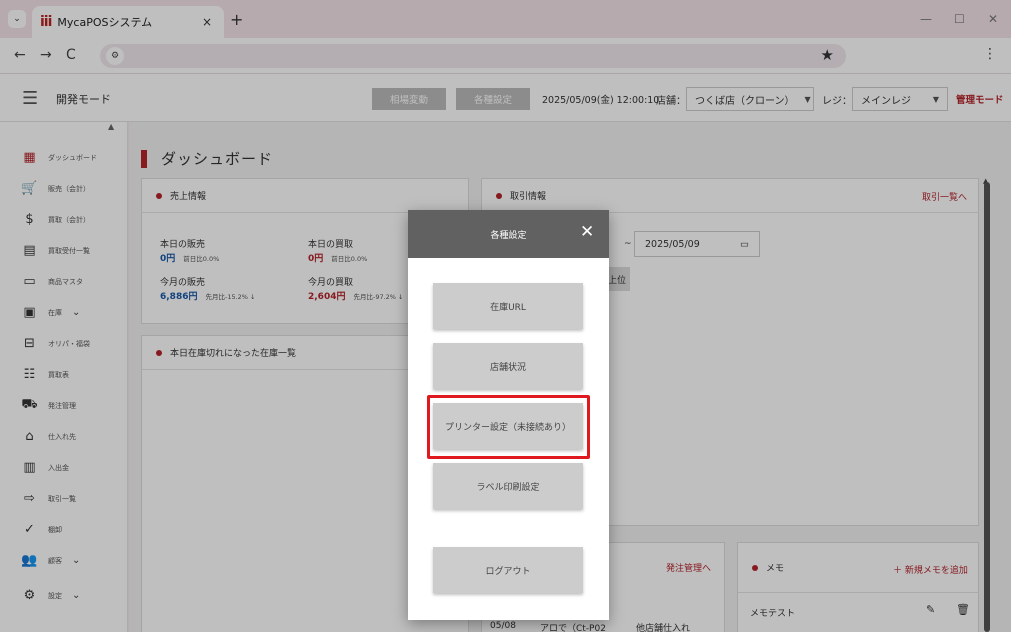 The image size is (1011, 632). I want to click on store-status-button: 店舗状況, so click(508, 366).